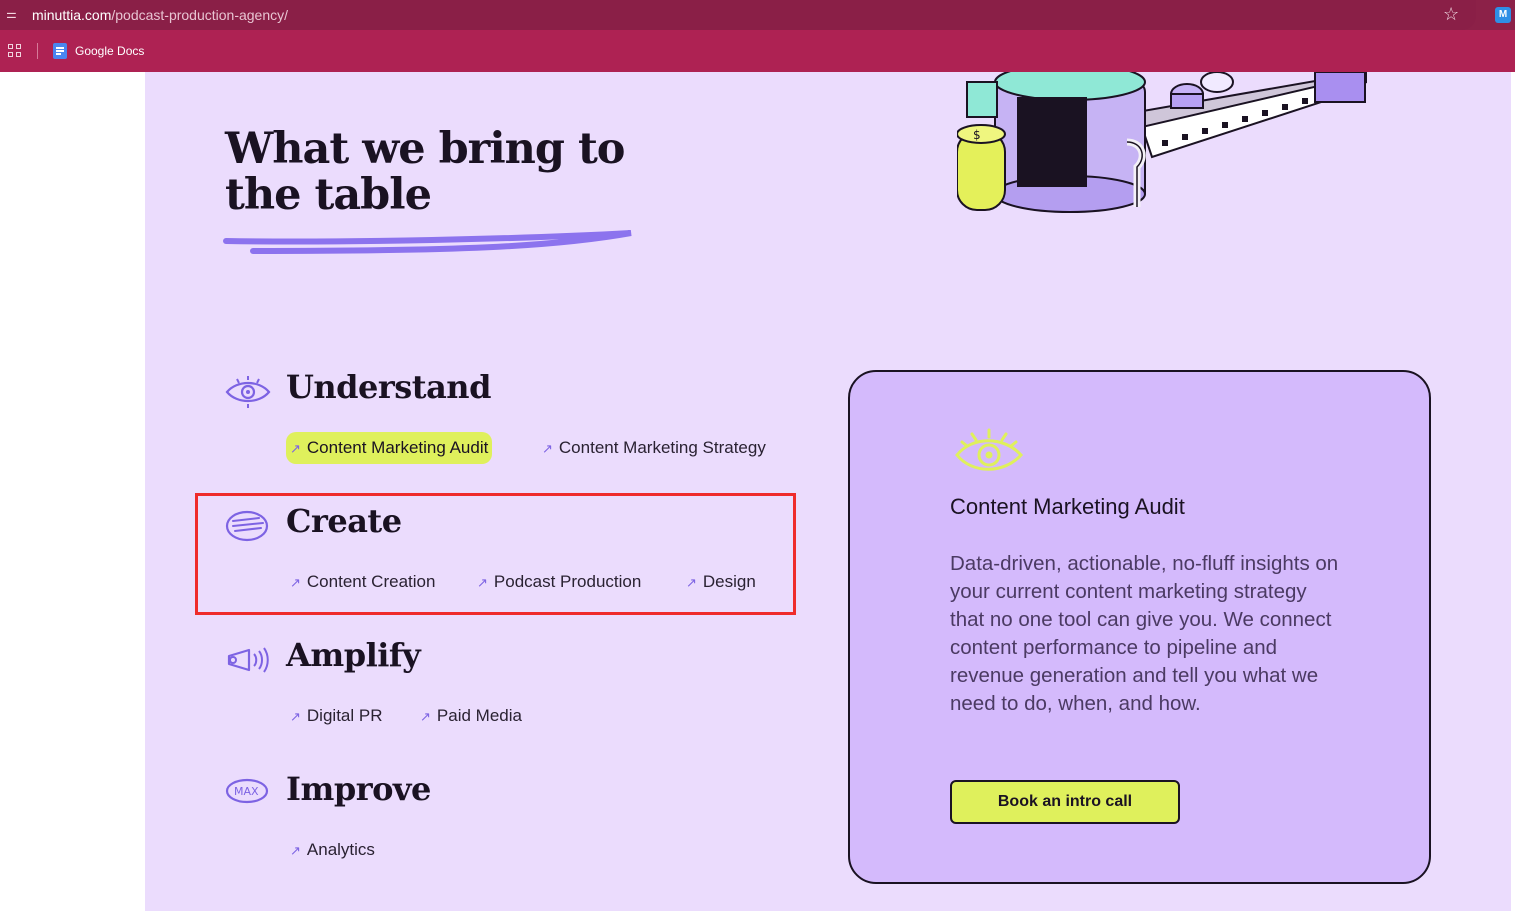 This screenshot has width=1515, height=911. Describe the element at coordinates (15, 51) in the screenshot. I see `apps-grid-icon` at that location.